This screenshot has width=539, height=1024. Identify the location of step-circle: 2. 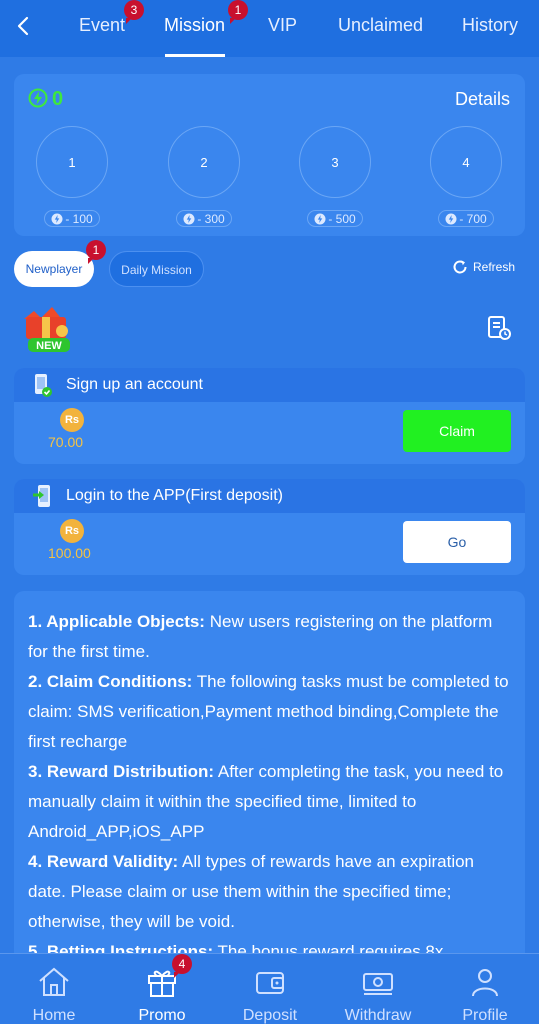
(204, 162).